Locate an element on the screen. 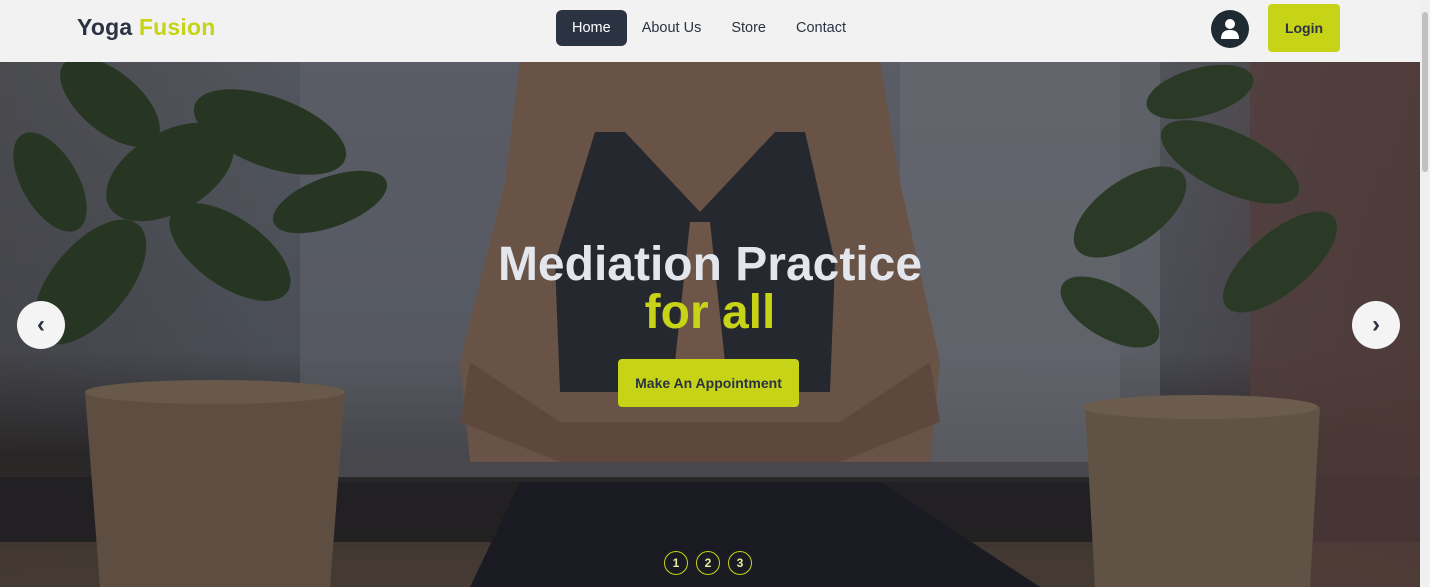  nav-item-home: Home is located at coordinates (591, 28).